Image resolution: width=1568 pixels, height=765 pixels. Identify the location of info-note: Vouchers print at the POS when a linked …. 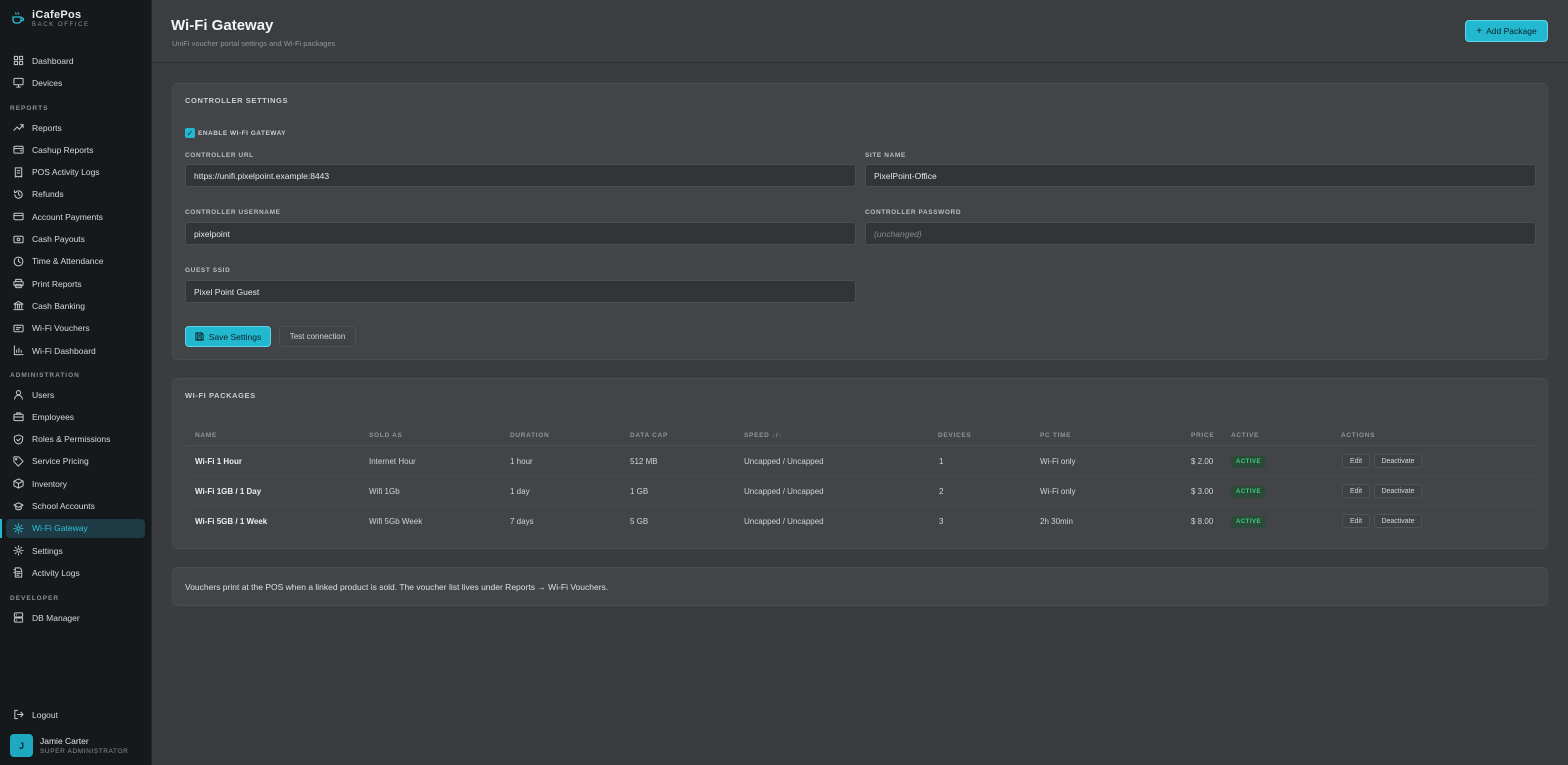
(397, 587).